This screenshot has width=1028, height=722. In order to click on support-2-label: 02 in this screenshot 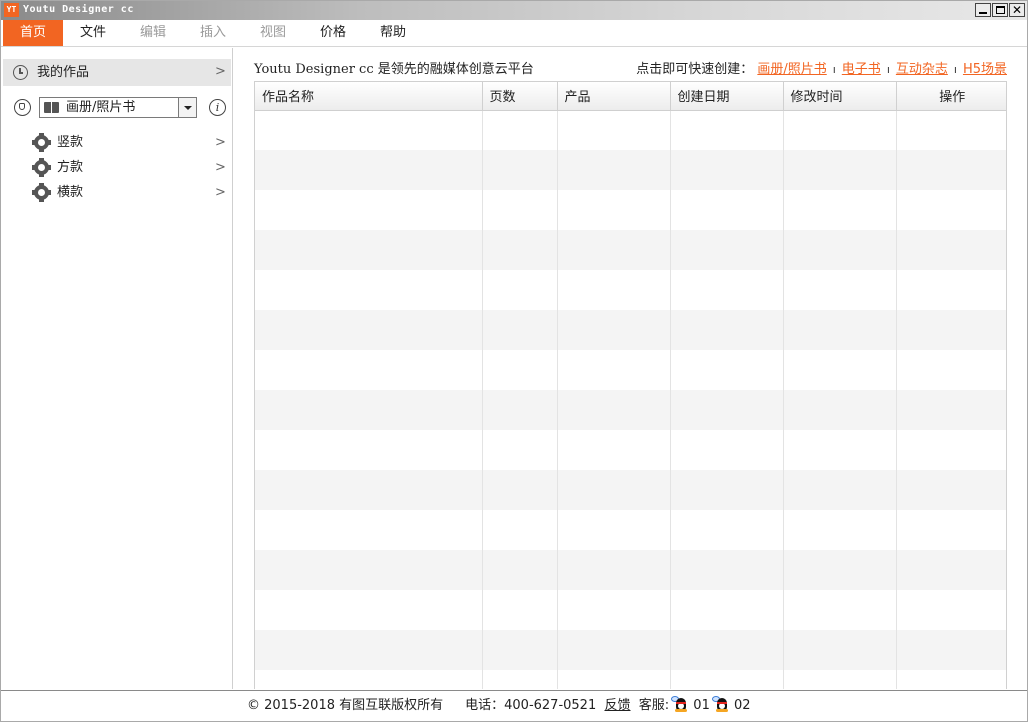, I will do `click(742, 705)`.